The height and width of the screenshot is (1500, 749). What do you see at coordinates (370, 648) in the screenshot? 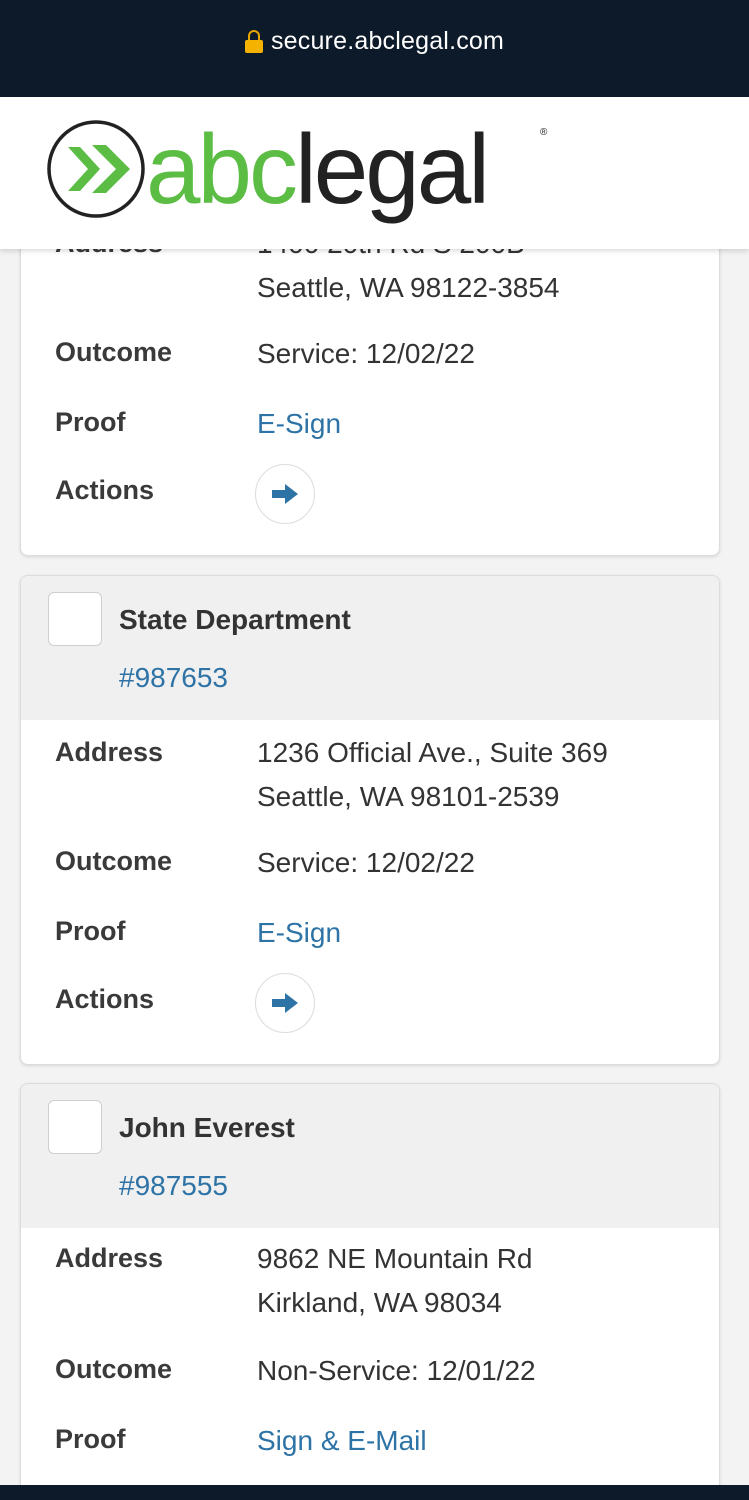
I see `card-header: State Department #987653` at bounding box center [370, 648].